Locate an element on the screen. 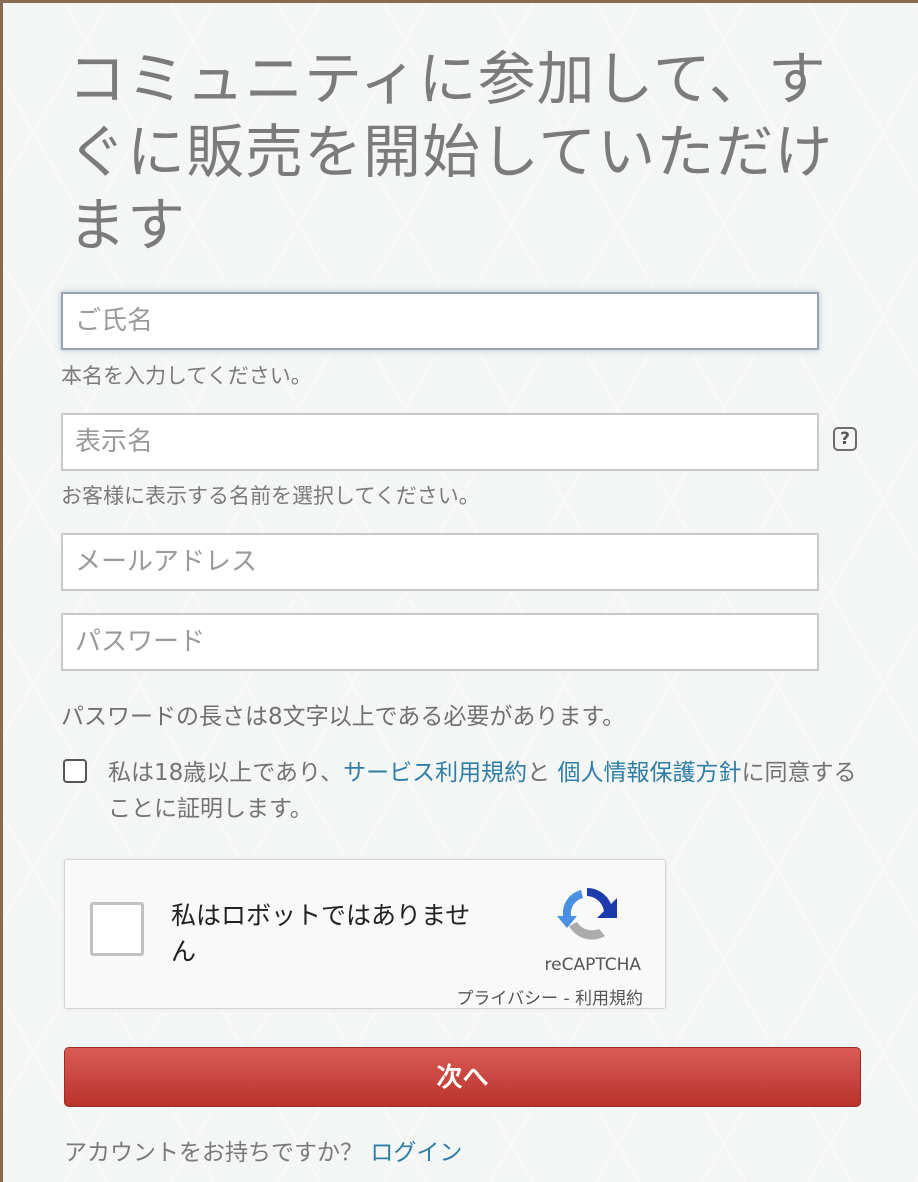  existing-account-line: アカウントをお持ちですか？ ログイン is located at coordinates (263, 1150).